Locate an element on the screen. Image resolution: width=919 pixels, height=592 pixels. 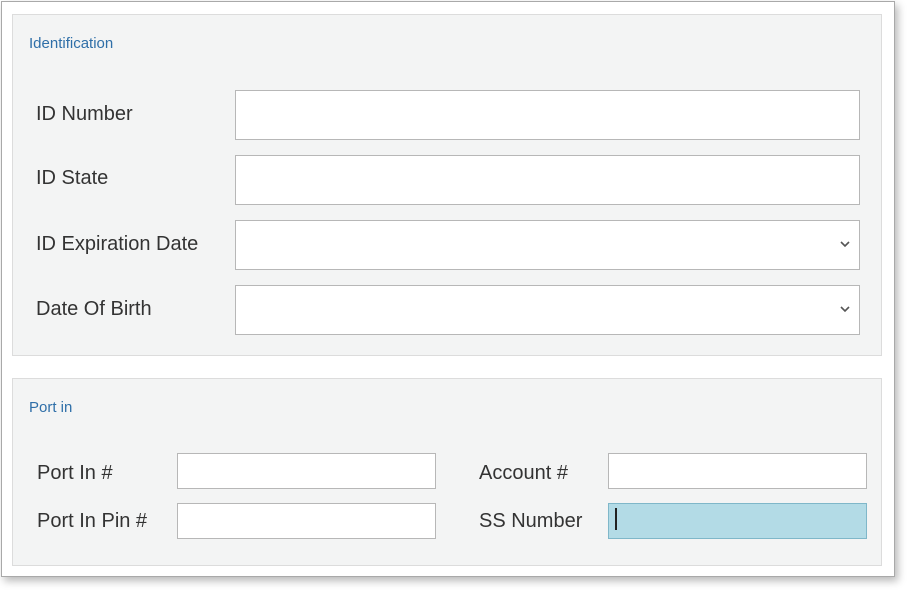
account-field is located at coordinates (737, 471).